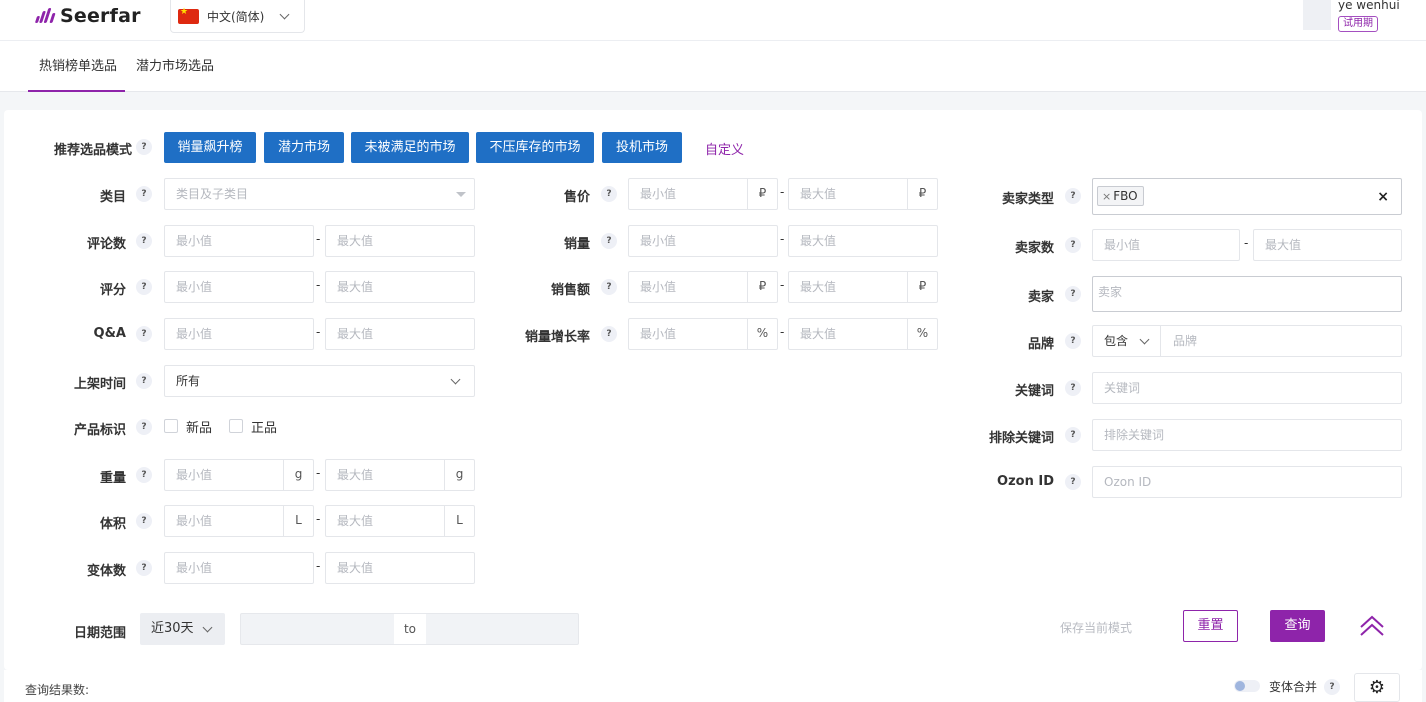 This screenshot has height=702, width=1426. What do you see at coordinates (112, 478) in the screenshot?
I see `weight-label: 重量` at bounding box center [112, 478].